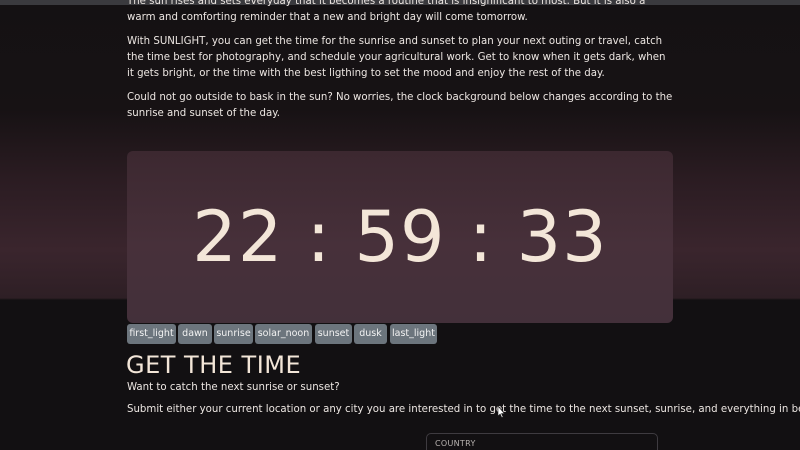 The height and width of the screenshot is (450, 800). I want to click on dawn-button: dawn, so click(195, 334).